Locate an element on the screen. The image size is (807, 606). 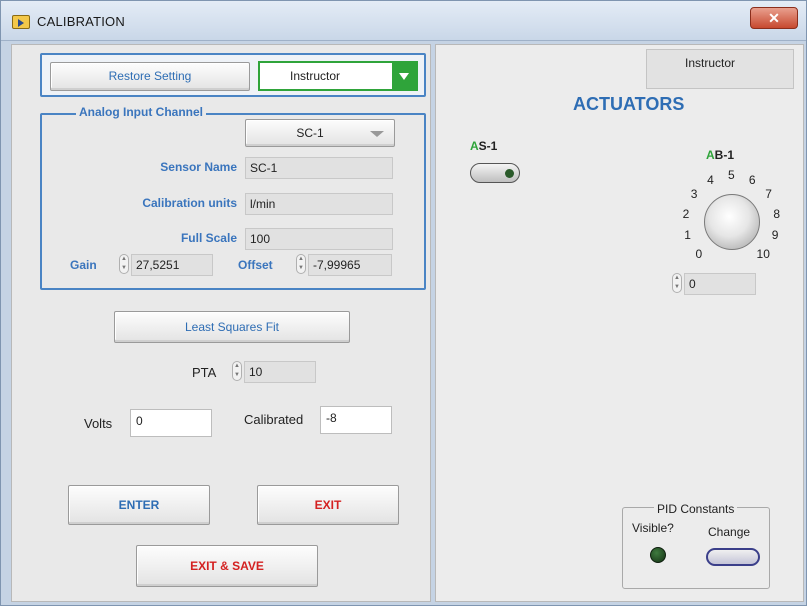
ab1-dial: 0 1 2 3 4 5 6 7 8 9 10 is located at coordinates (731, 219).